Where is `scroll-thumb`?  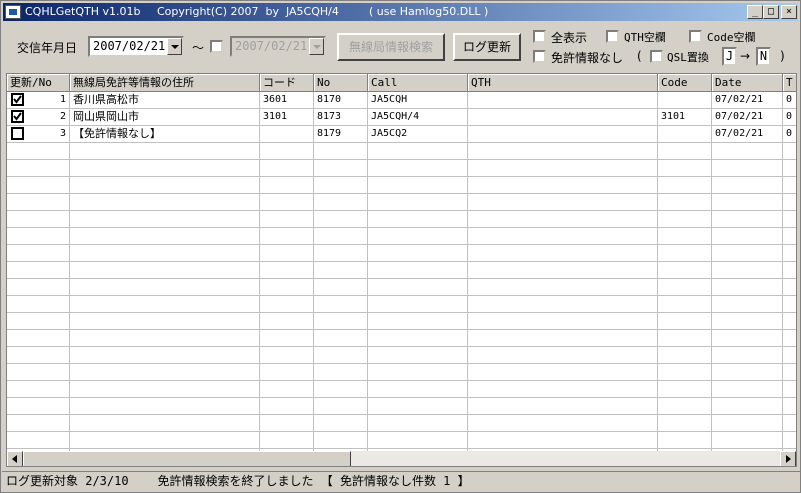
scroll-thumb is located at coordinates (187, 458).